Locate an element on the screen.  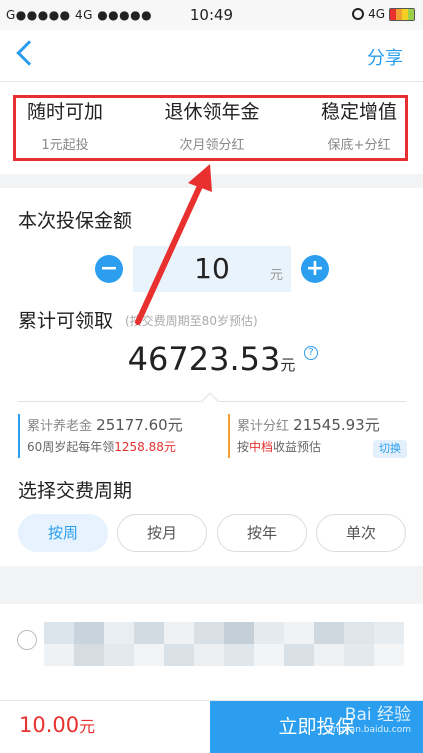
watermark-url: jingyan.baidu.com is located at coordinates (369, 730).